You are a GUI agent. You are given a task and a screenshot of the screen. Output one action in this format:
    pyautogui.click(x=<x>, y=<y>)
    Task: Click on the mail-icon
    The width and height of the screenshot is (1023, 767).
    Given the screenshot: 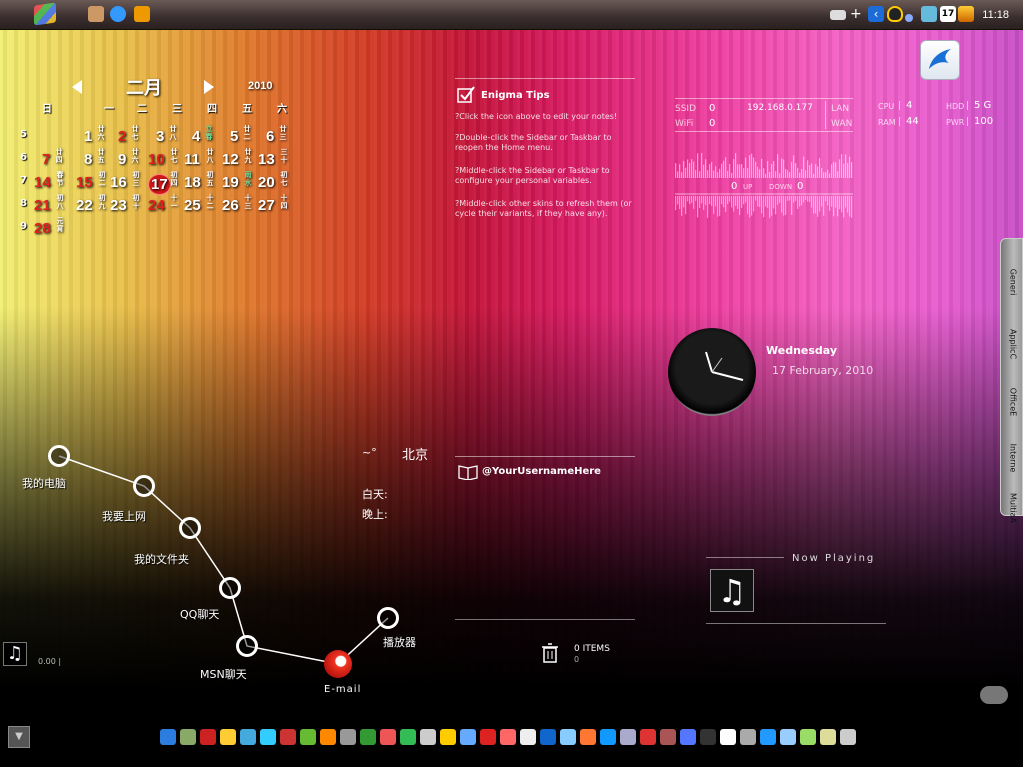 What is the action you would take?
    pyautogui.click(x=328, y=737)
    